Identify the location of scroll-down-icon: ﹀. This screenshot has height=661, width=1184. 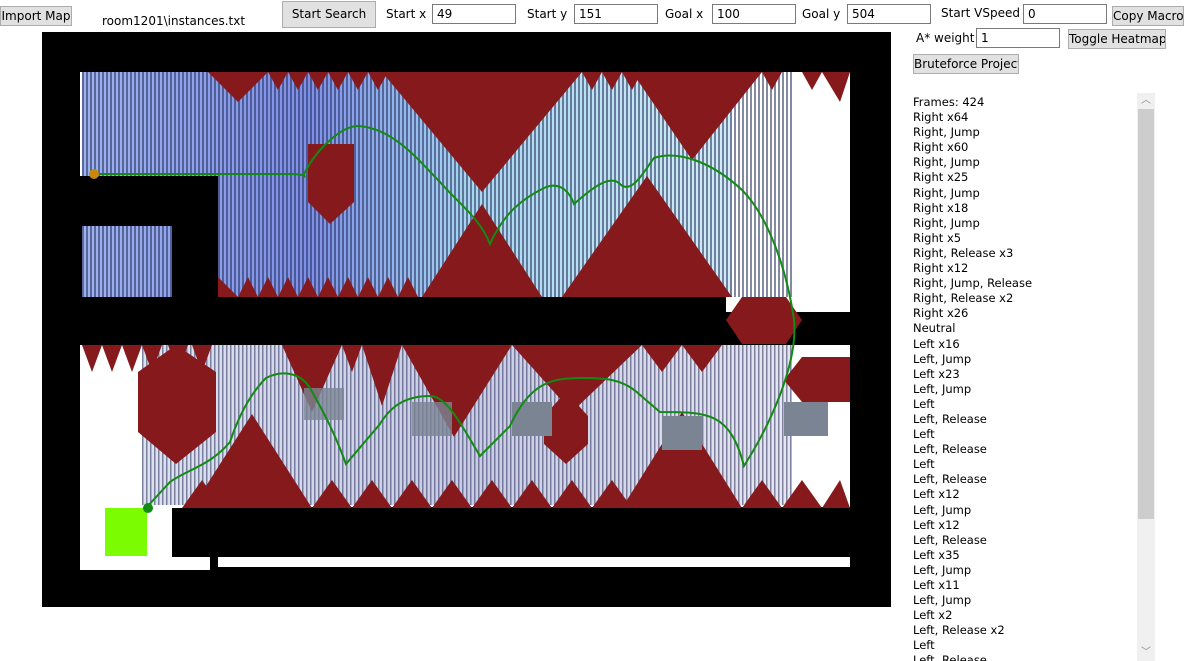
(1146, 653).